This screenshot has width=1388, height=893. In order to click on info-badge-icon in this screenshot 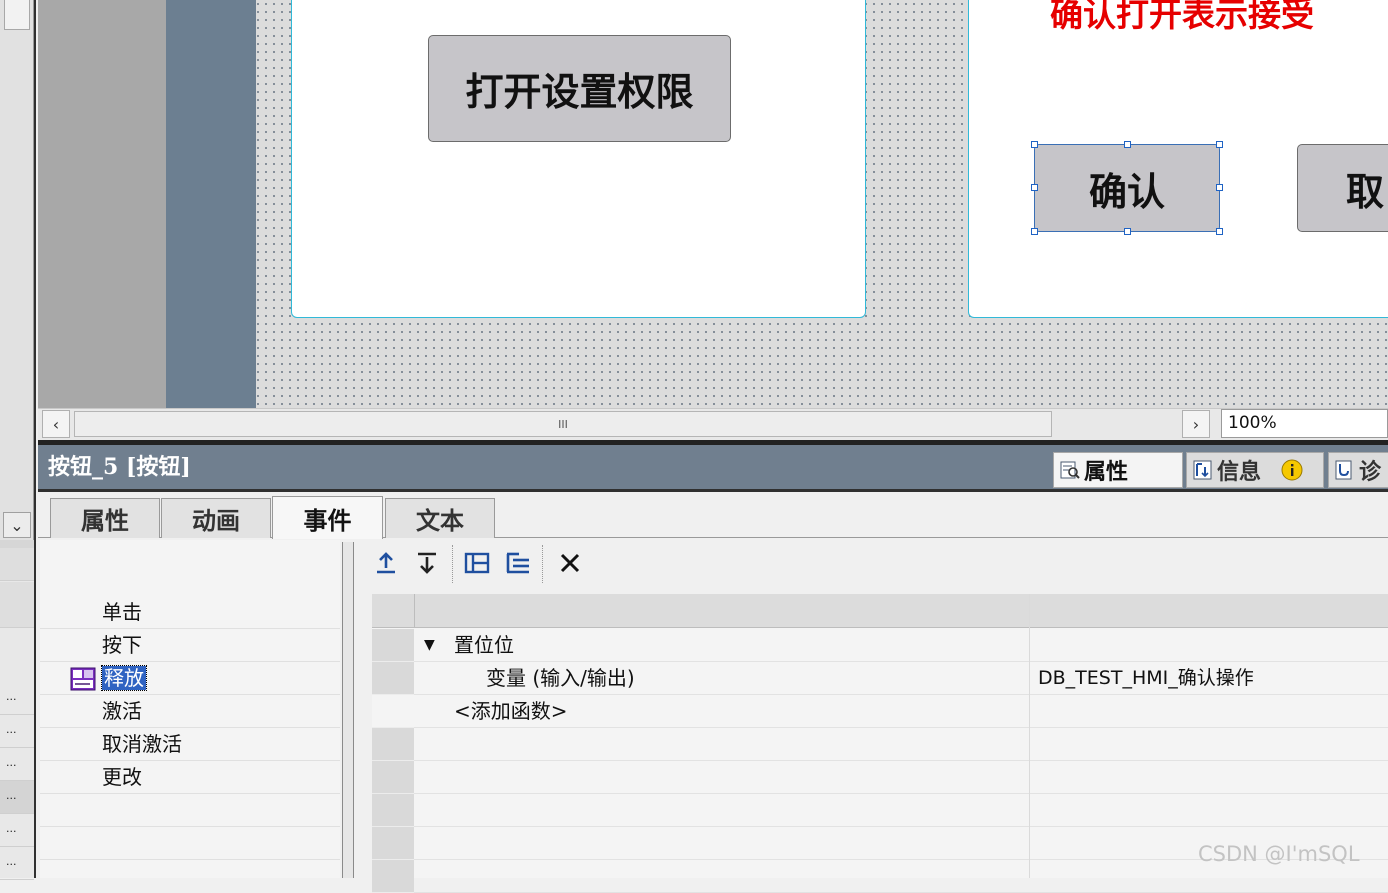, I will do `click(1292, 470)`.